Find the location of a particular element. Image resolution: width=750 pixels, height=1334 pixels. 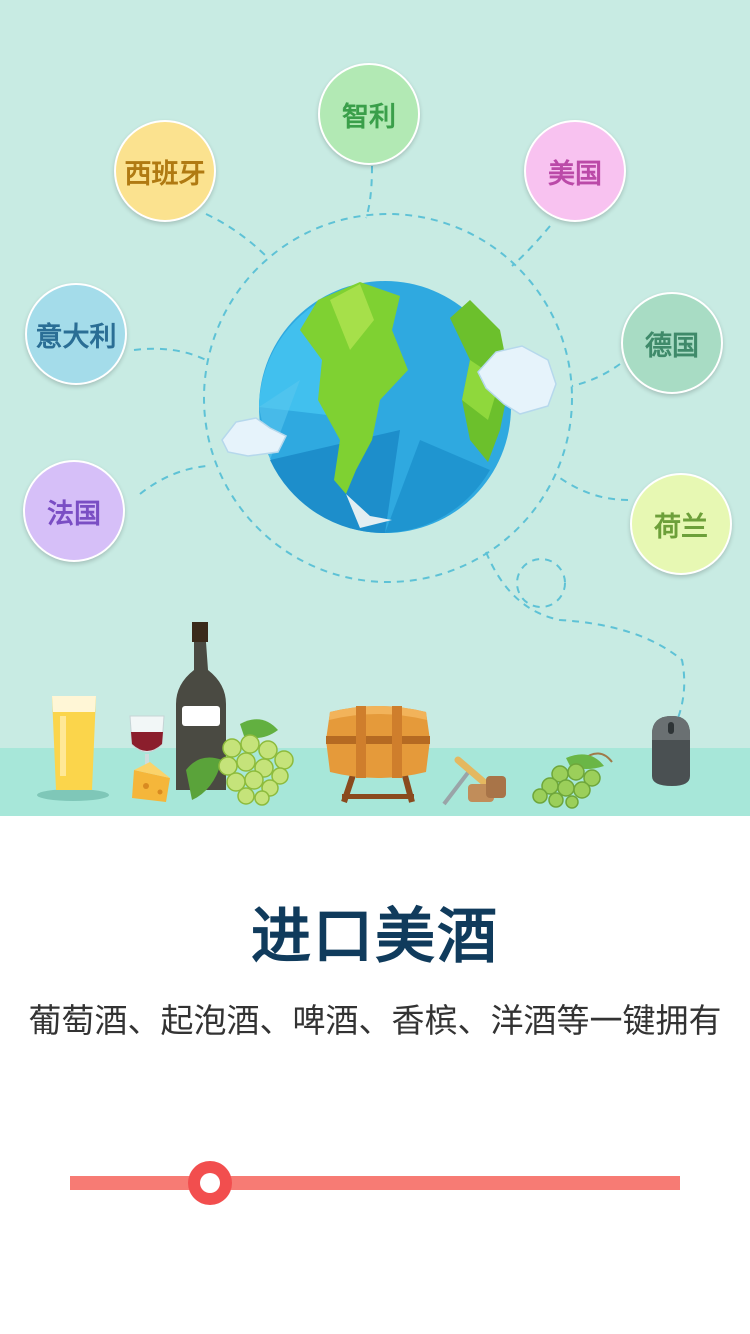

country-bubble-usa: 美国 is located at coordinates (575, 171).